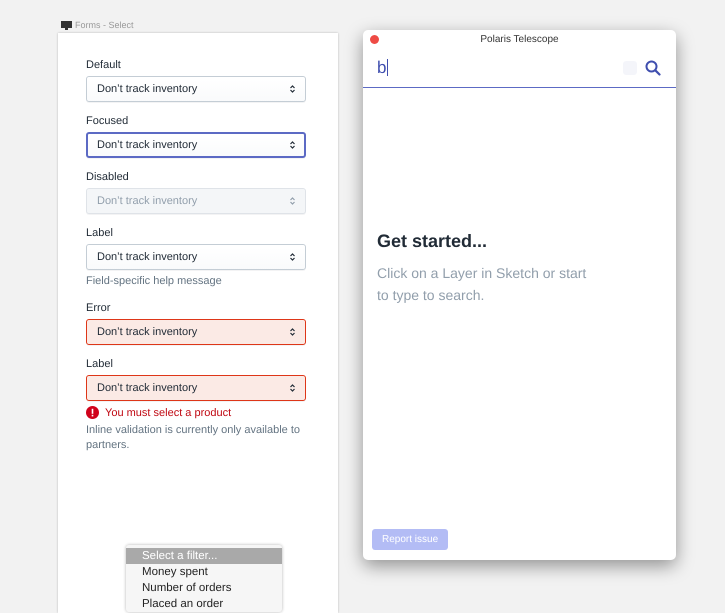 This screenshot has height=613, width=725. What do you see at coordinates (108, 177) in the screenshot?
I see `field-label: Disabled` at bounding box center [108, 177].